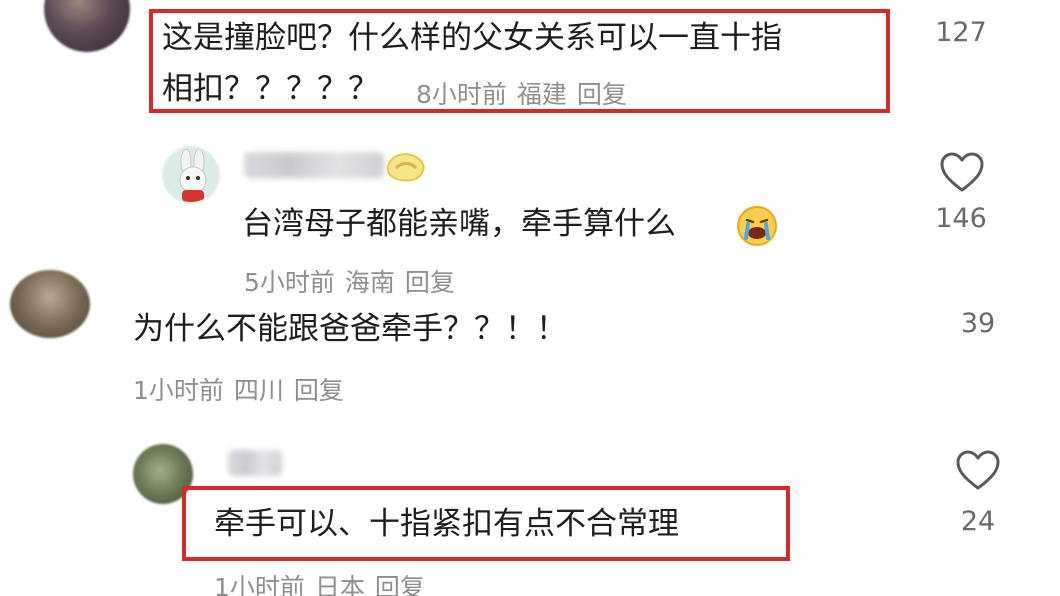  I want to click on comment-text: 牵手可以、十指紧扣有点不合常理, so click(446, 524).